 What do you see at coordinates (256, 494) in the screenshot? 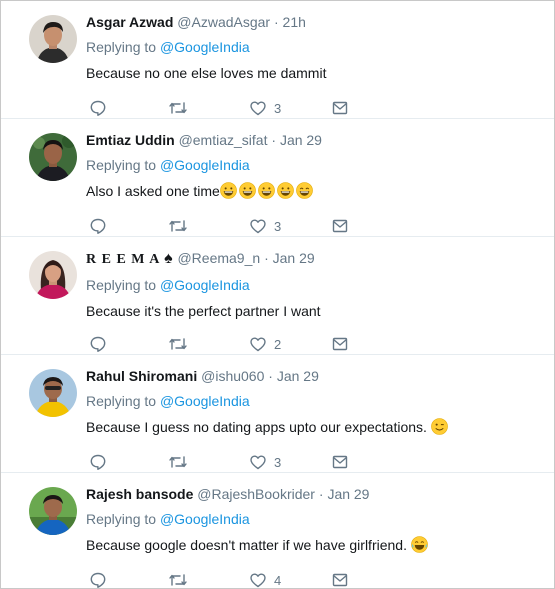
I see `author-handle: @RajeshBookrider` at bounding box center [256, 494].